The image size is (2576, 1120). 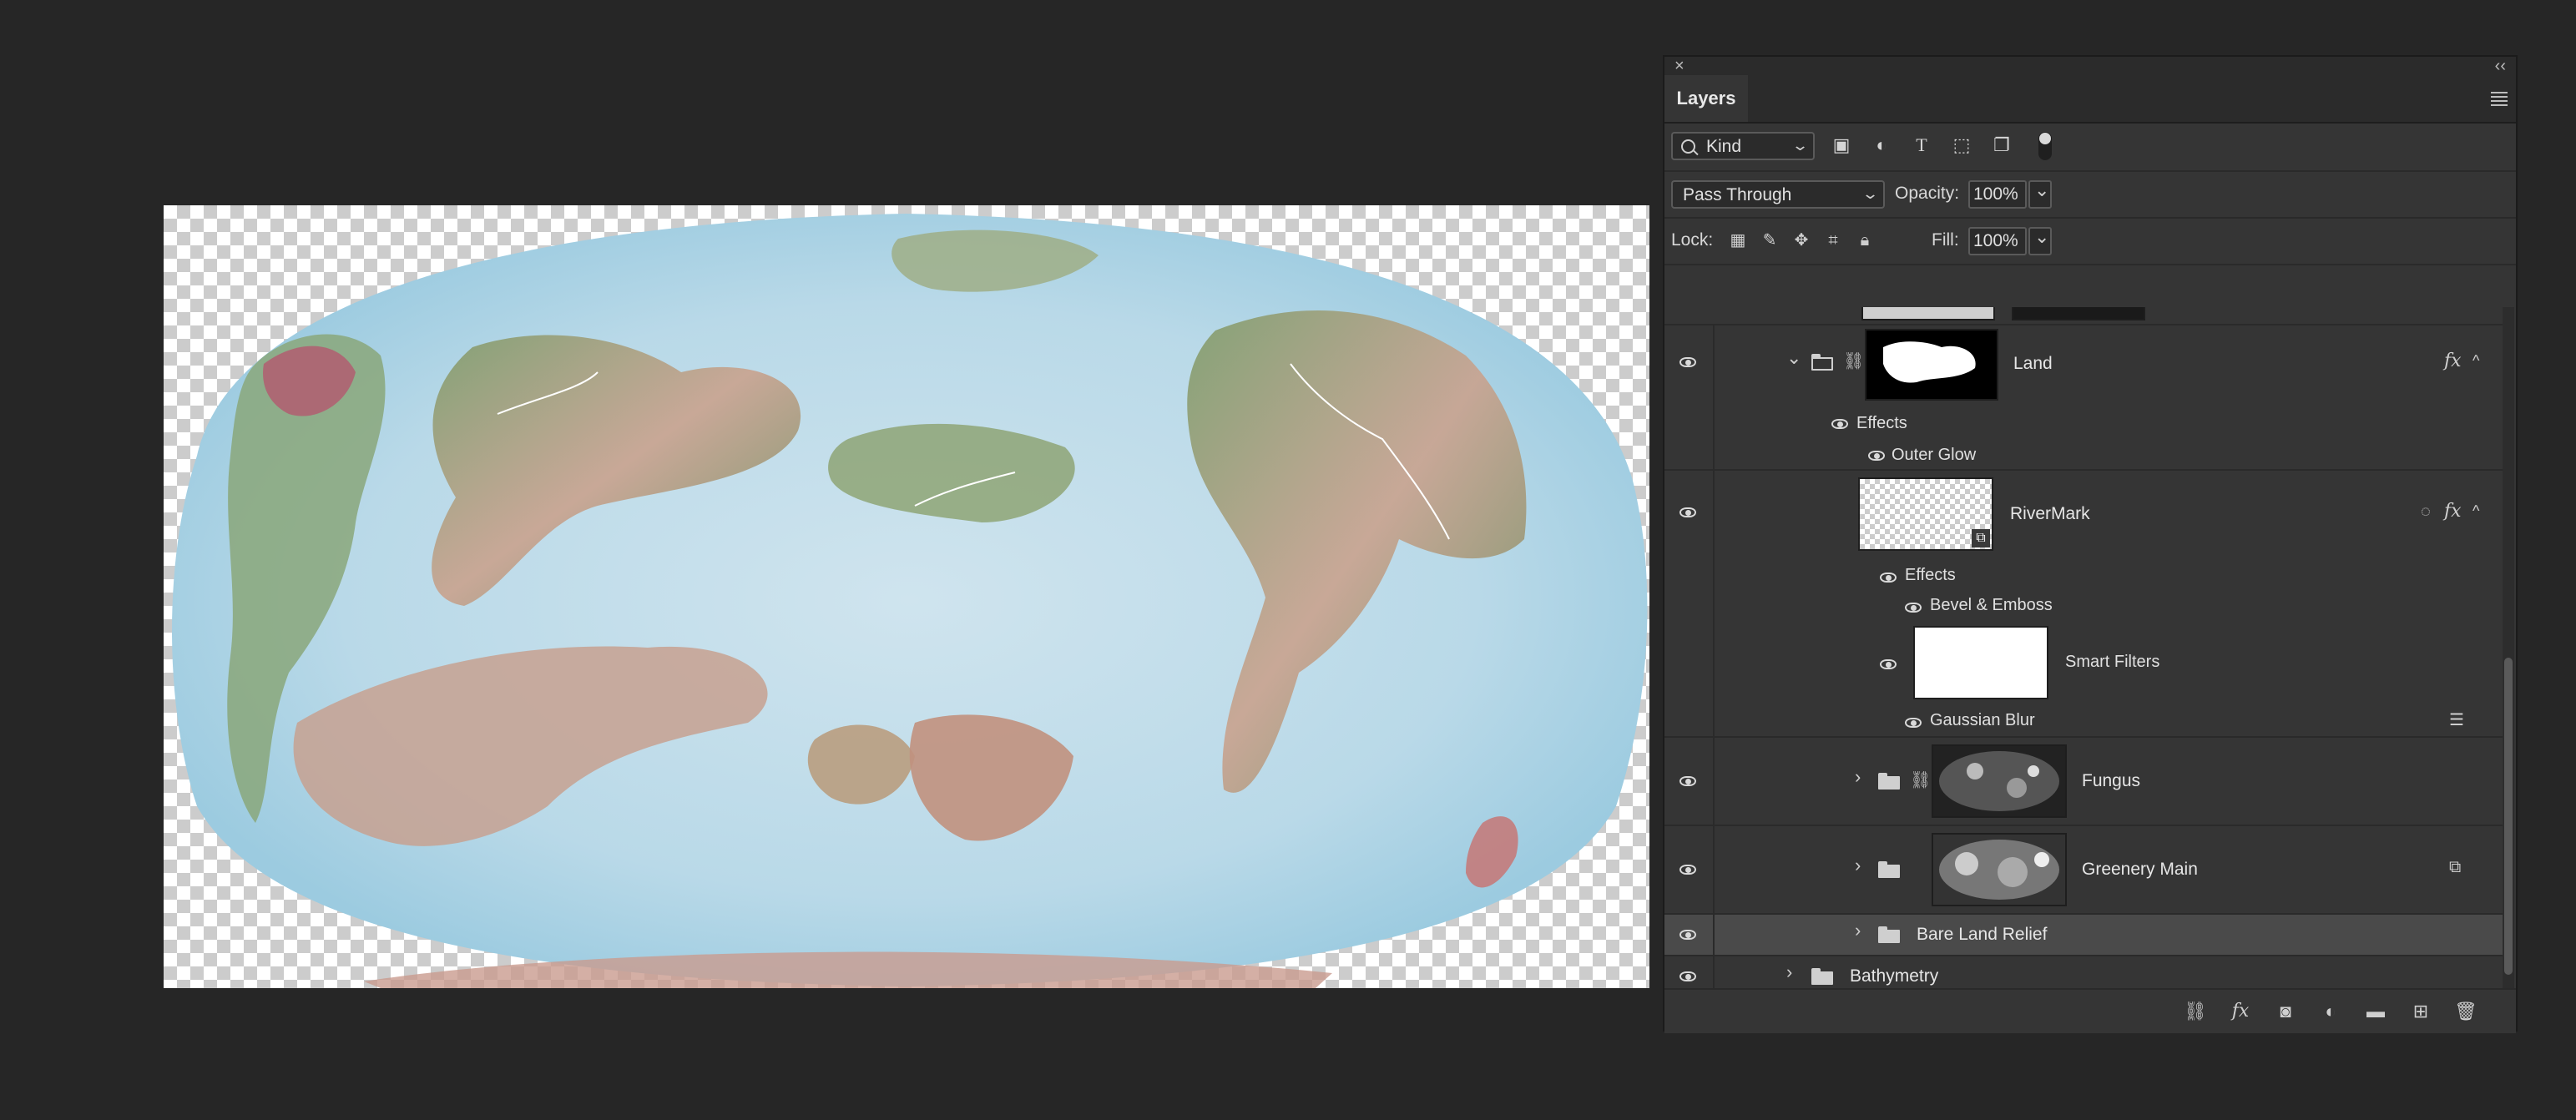 I want to click on effect-bevel-emboss: Bevel & Emboss, so click(x=1991, y=605).